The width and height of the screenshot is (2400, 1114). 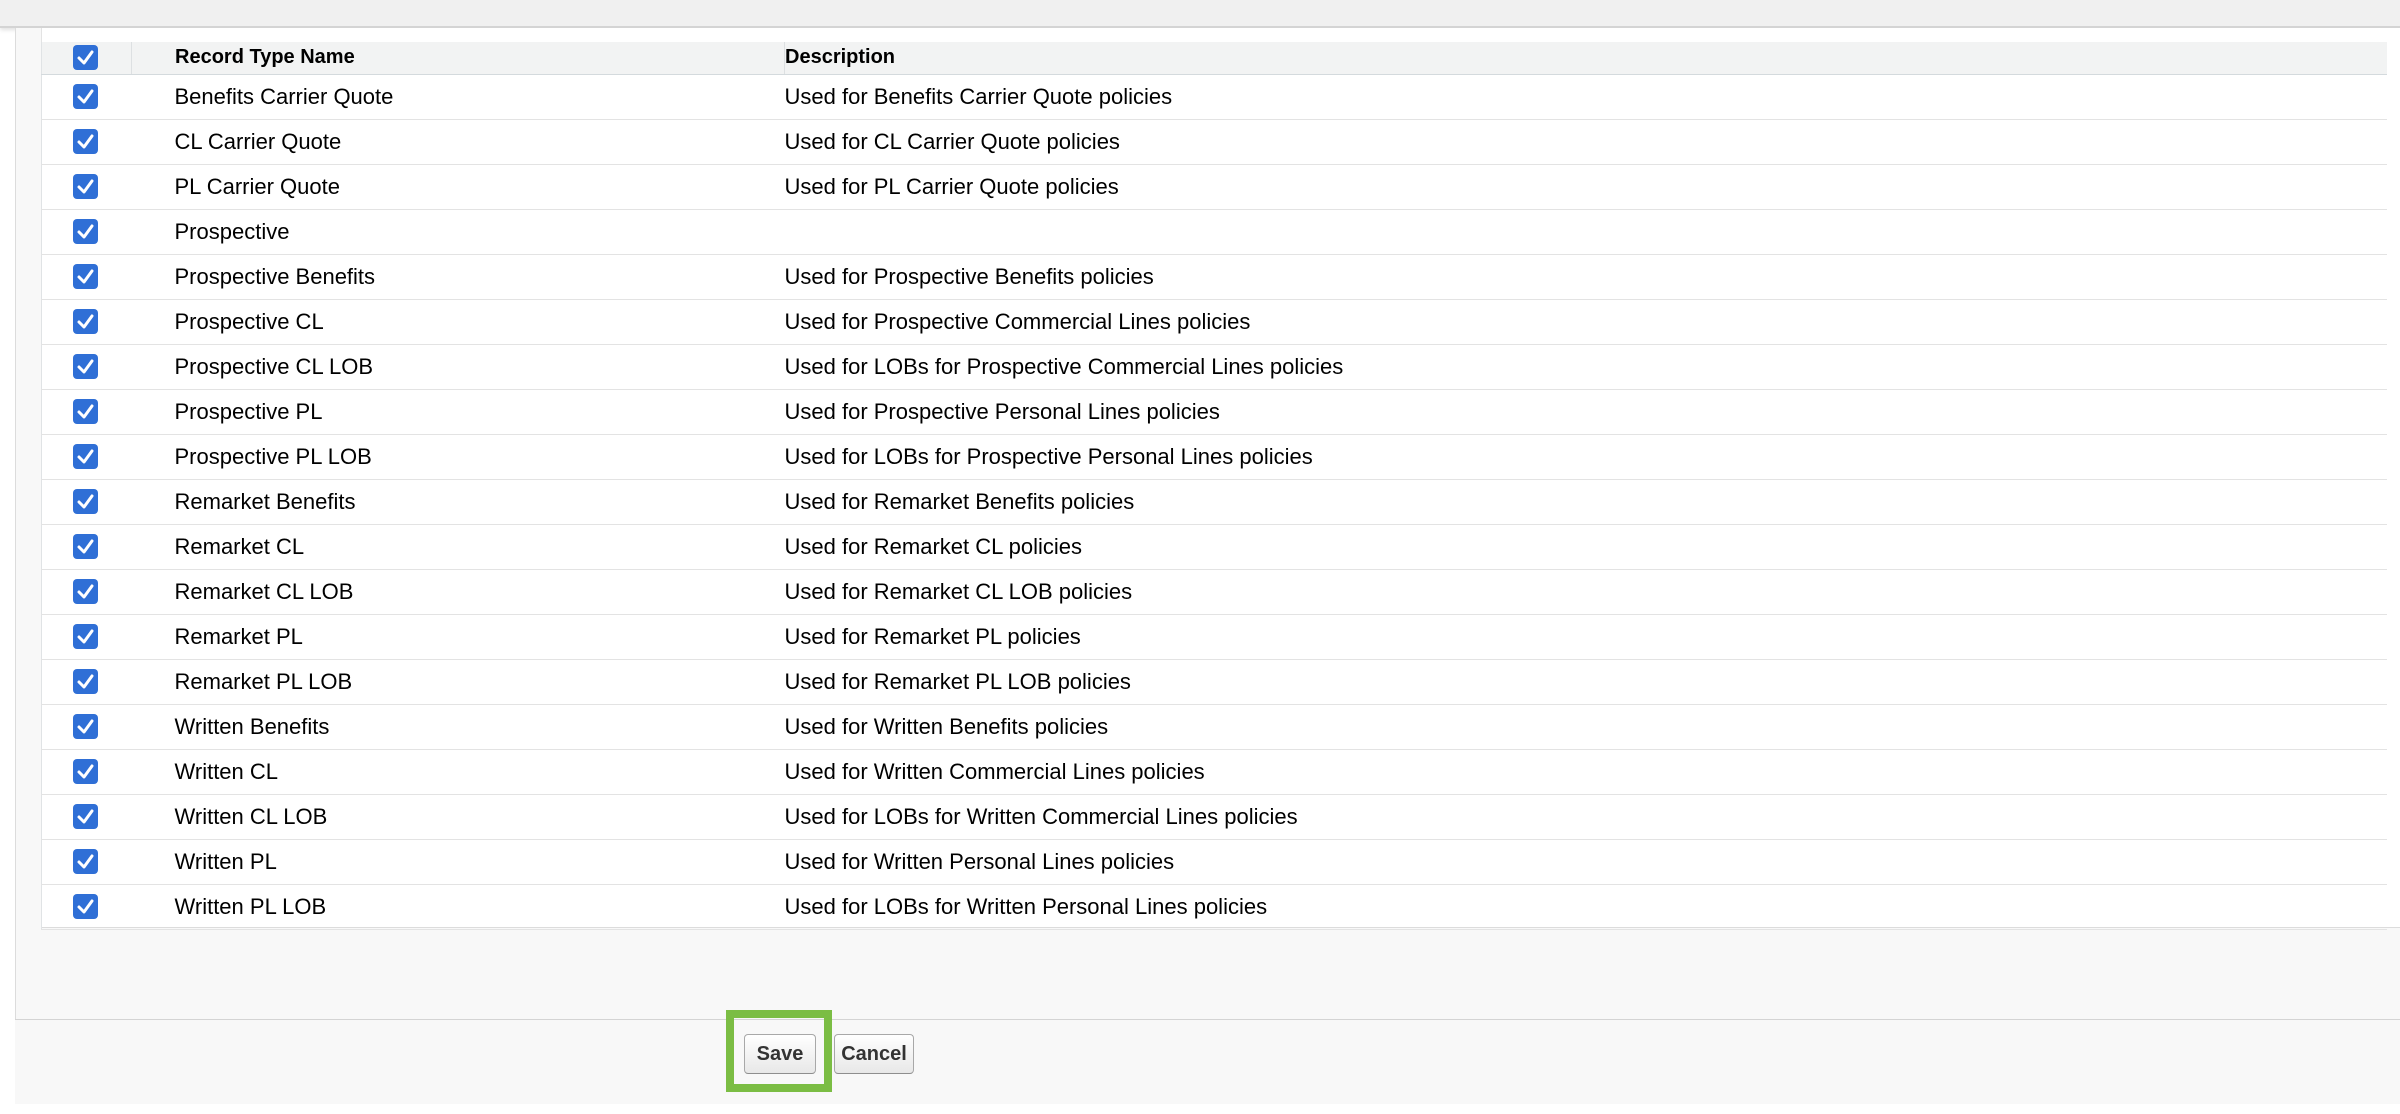 What do you see at coordinates (1214, 232) in the screenshot?
I see `table-row: Prospective` at bounding box center [1214, 232].